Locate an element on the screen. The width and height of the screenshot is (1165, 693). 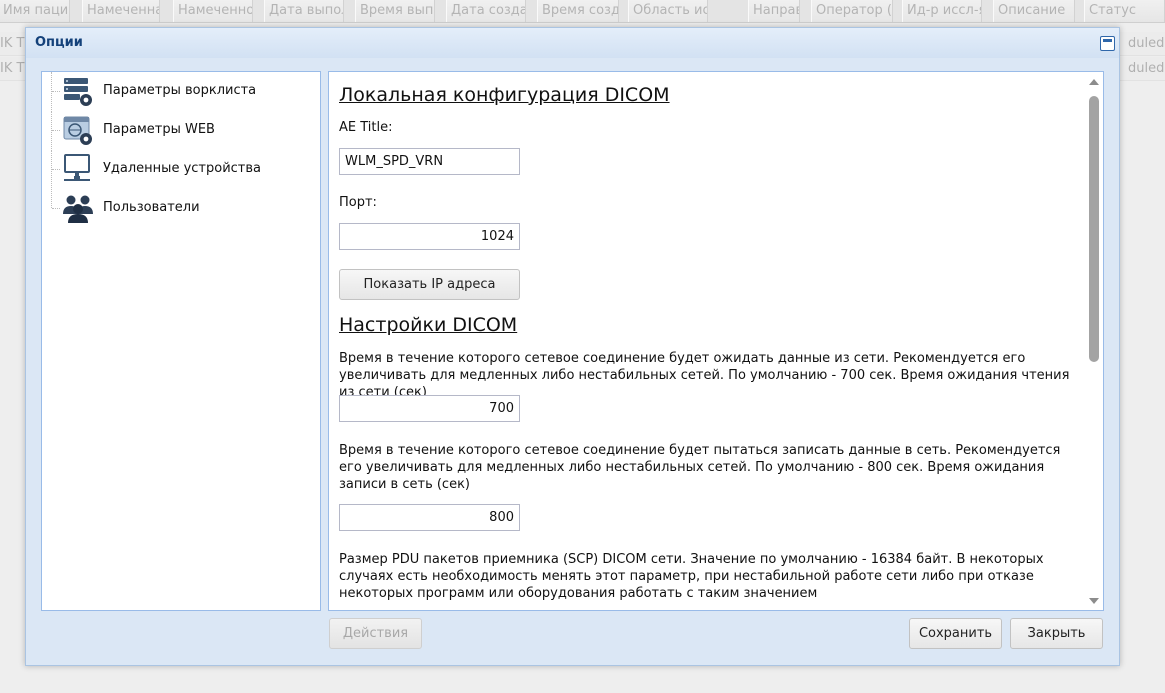
actions-button: Действия is located at coordinates (375, 633).